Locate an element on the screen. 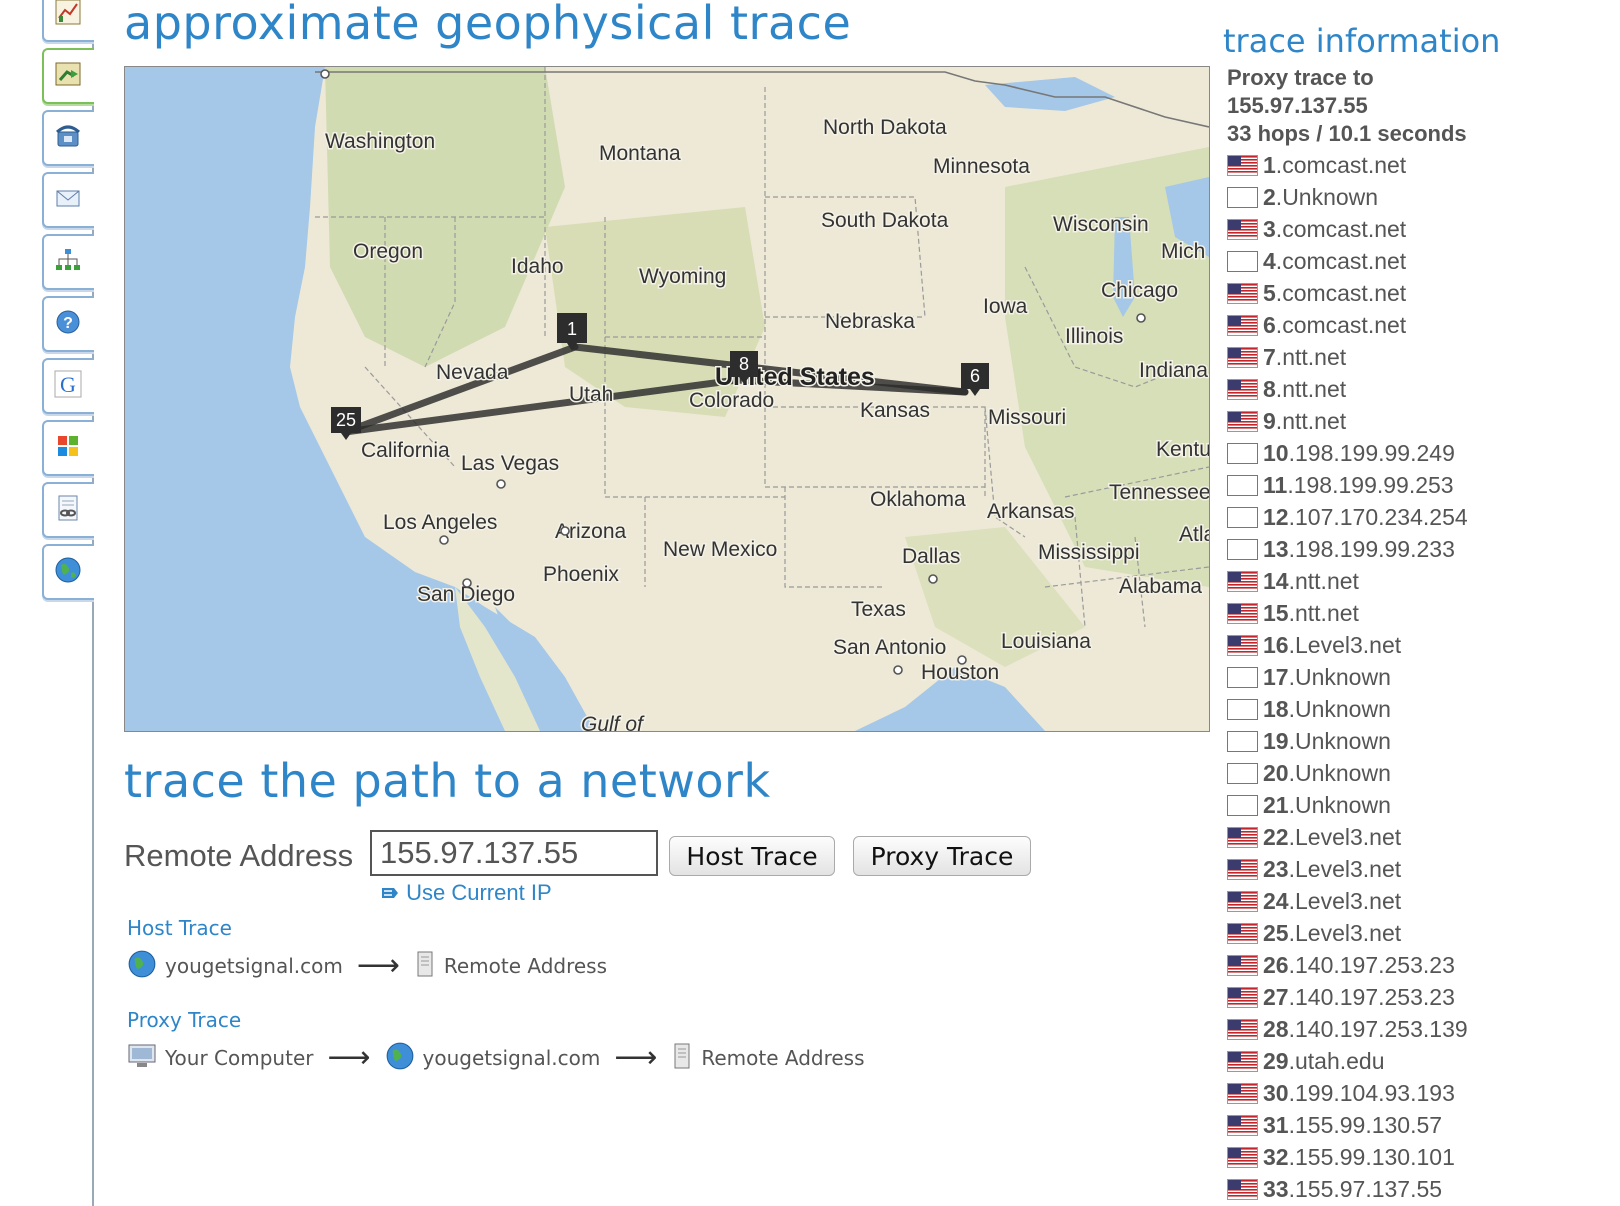 The width and height of the screenshot is (1620, 1206). server-icon is located at coordinates (682, 1058).